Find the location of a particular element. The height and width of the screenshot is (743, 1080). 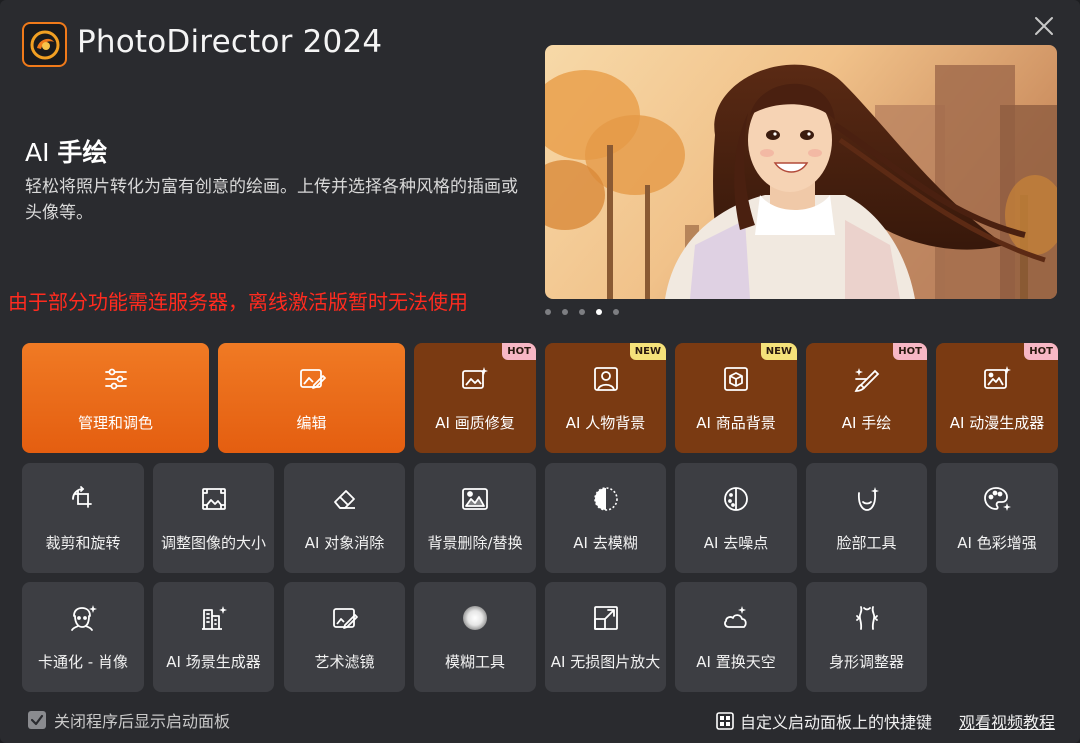

art-filter-icon is located at coordinates (345, 618).